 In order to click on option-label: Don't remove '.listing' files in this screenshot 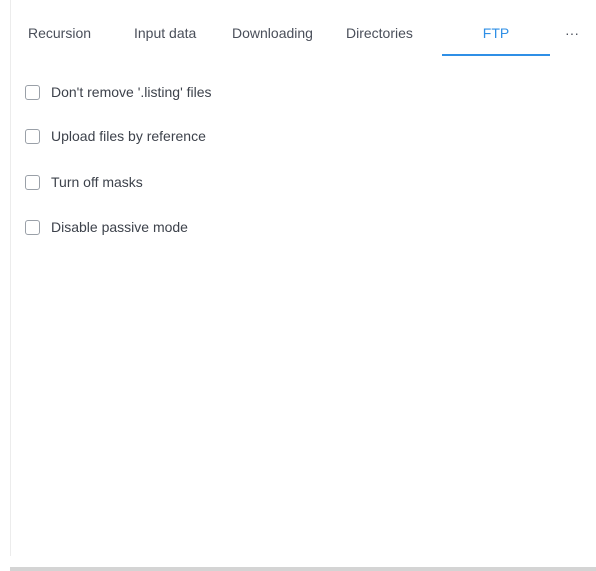, I will do `click(131, 92)`.